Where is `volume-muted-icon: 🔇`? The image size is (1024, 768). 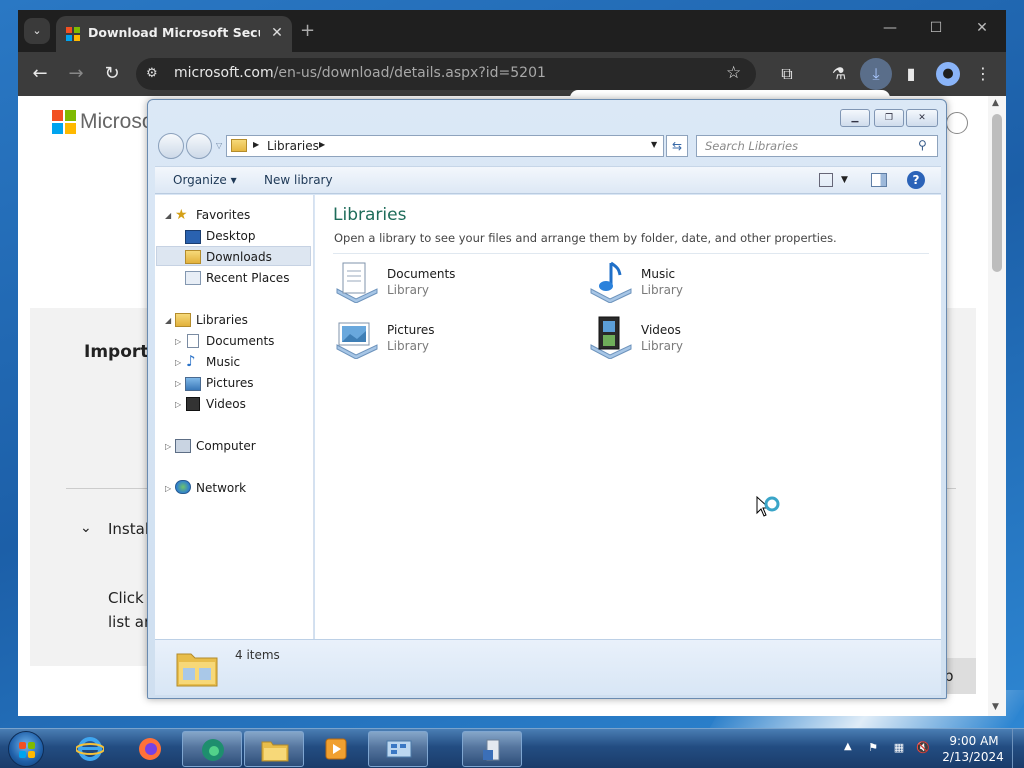 volume-muted-icon: 🔇 is located at coordinates (923, 748).